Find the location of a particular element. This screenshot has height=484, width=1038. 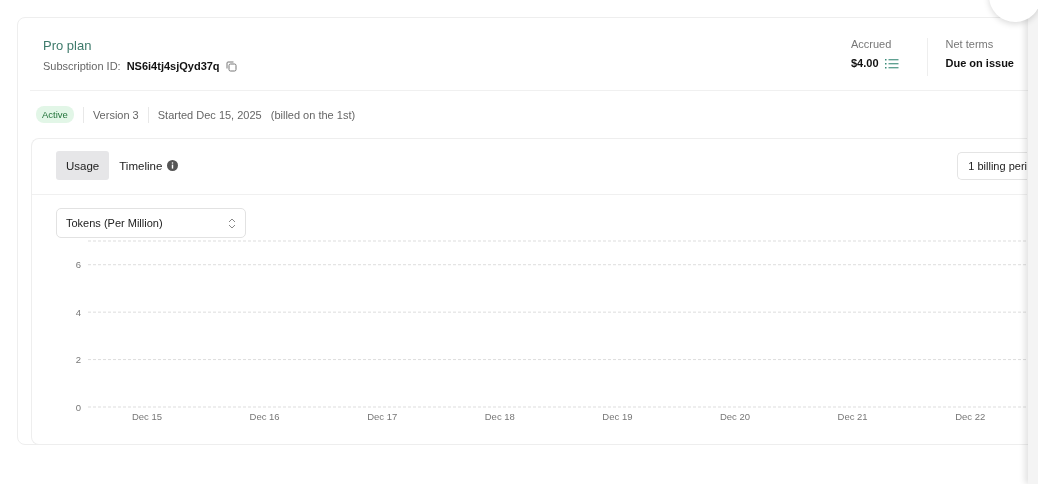

x-tick-label: Dec 16 is located at coordinates (264, 416).